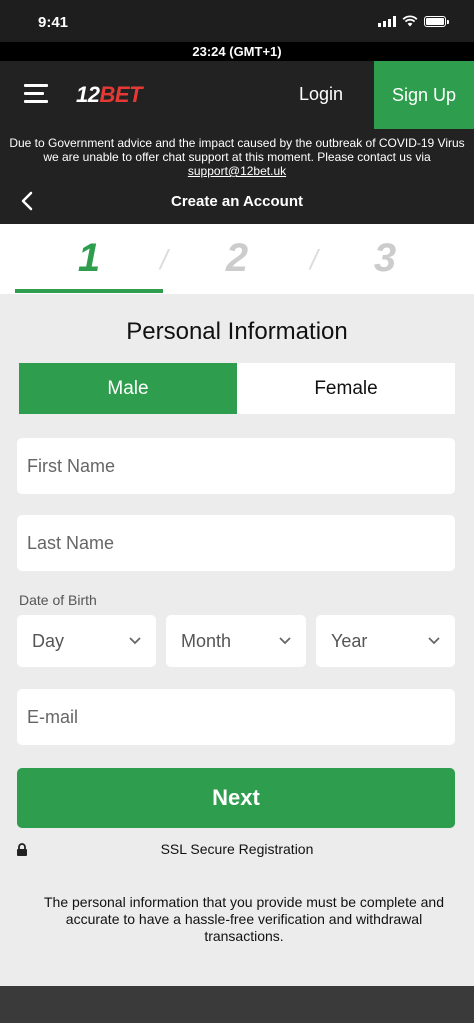  I want to click on active-step-underline, so click(89, 291).